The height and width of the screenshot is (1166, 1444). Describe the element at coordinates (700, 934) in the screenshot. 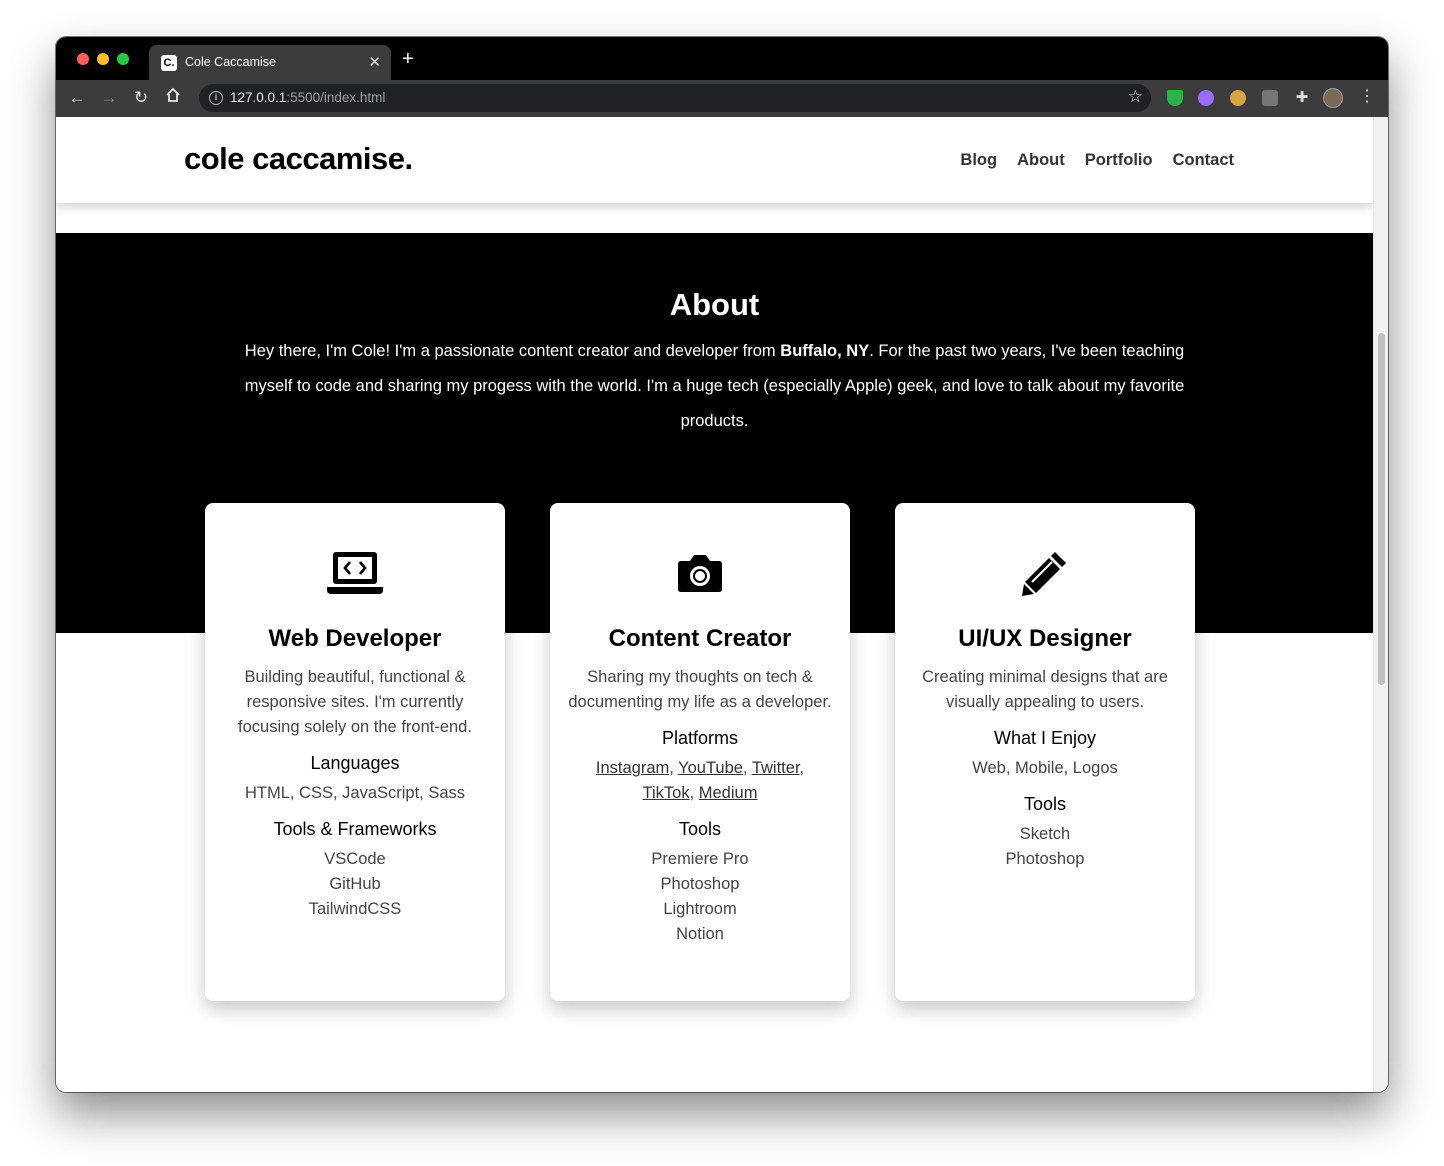

I see `card-list-item: Notion` at that location.